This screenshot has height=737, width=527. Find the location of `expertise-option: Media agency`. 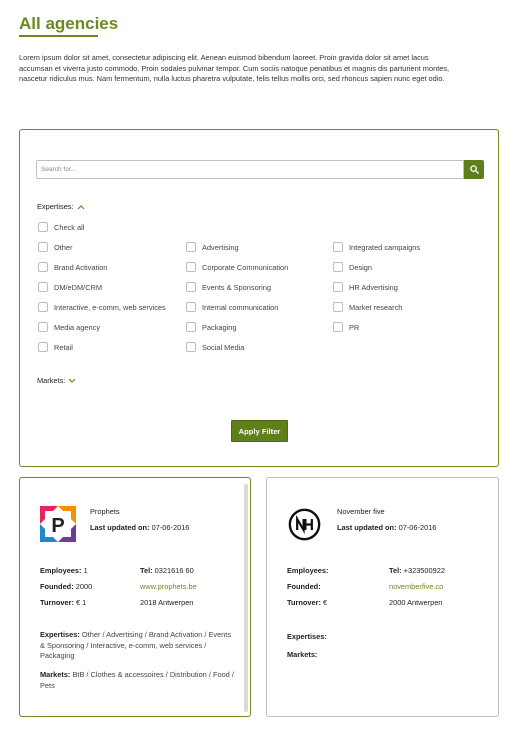

expertise-option: Media agency is located at coordinates (69, 327).